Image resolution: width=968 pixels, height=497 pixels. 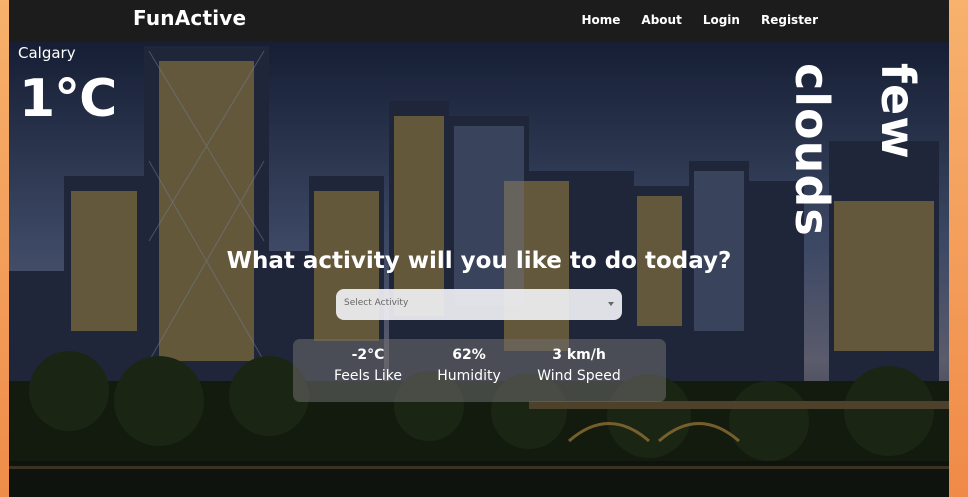 I want to click on weather-condition-word-1: few, so click(x=898, y=111).